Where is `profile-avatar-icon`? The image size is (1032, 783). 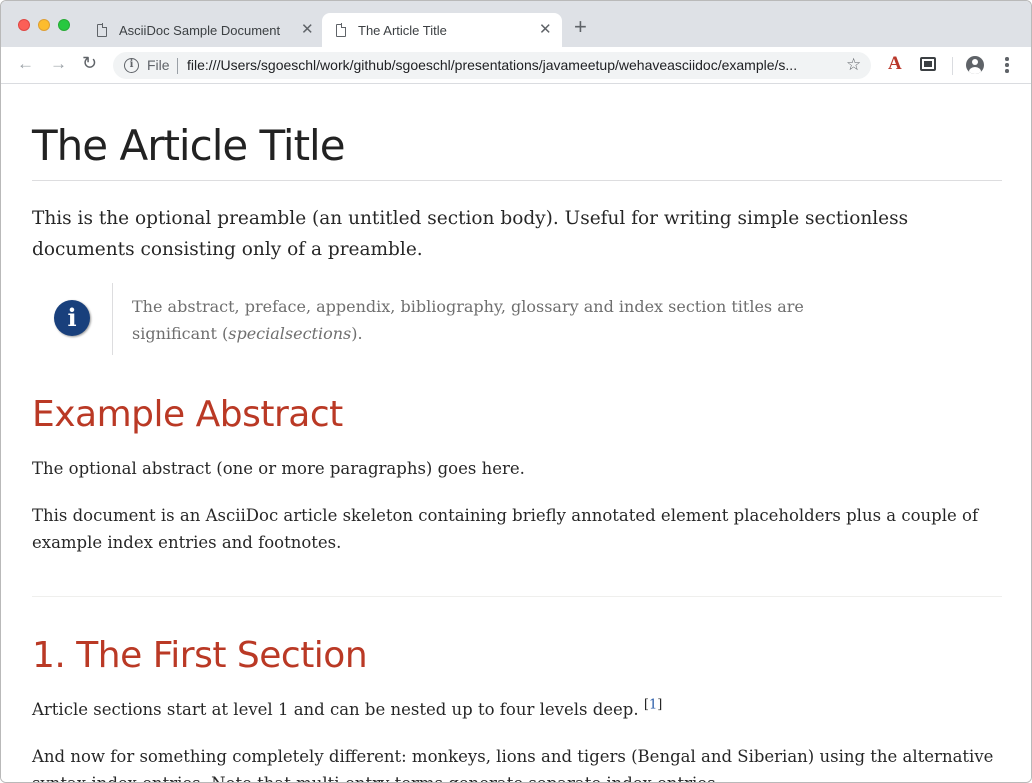 profile-avatar-icon is located at coordinates (975, 65).